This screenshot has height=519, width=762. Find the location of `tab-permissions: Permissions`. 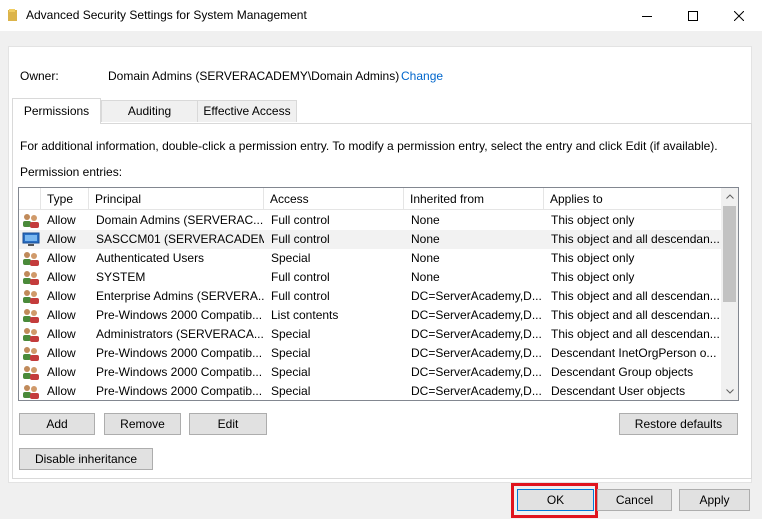

tab-permissions: Permissions is located at coordinates (56, 111).